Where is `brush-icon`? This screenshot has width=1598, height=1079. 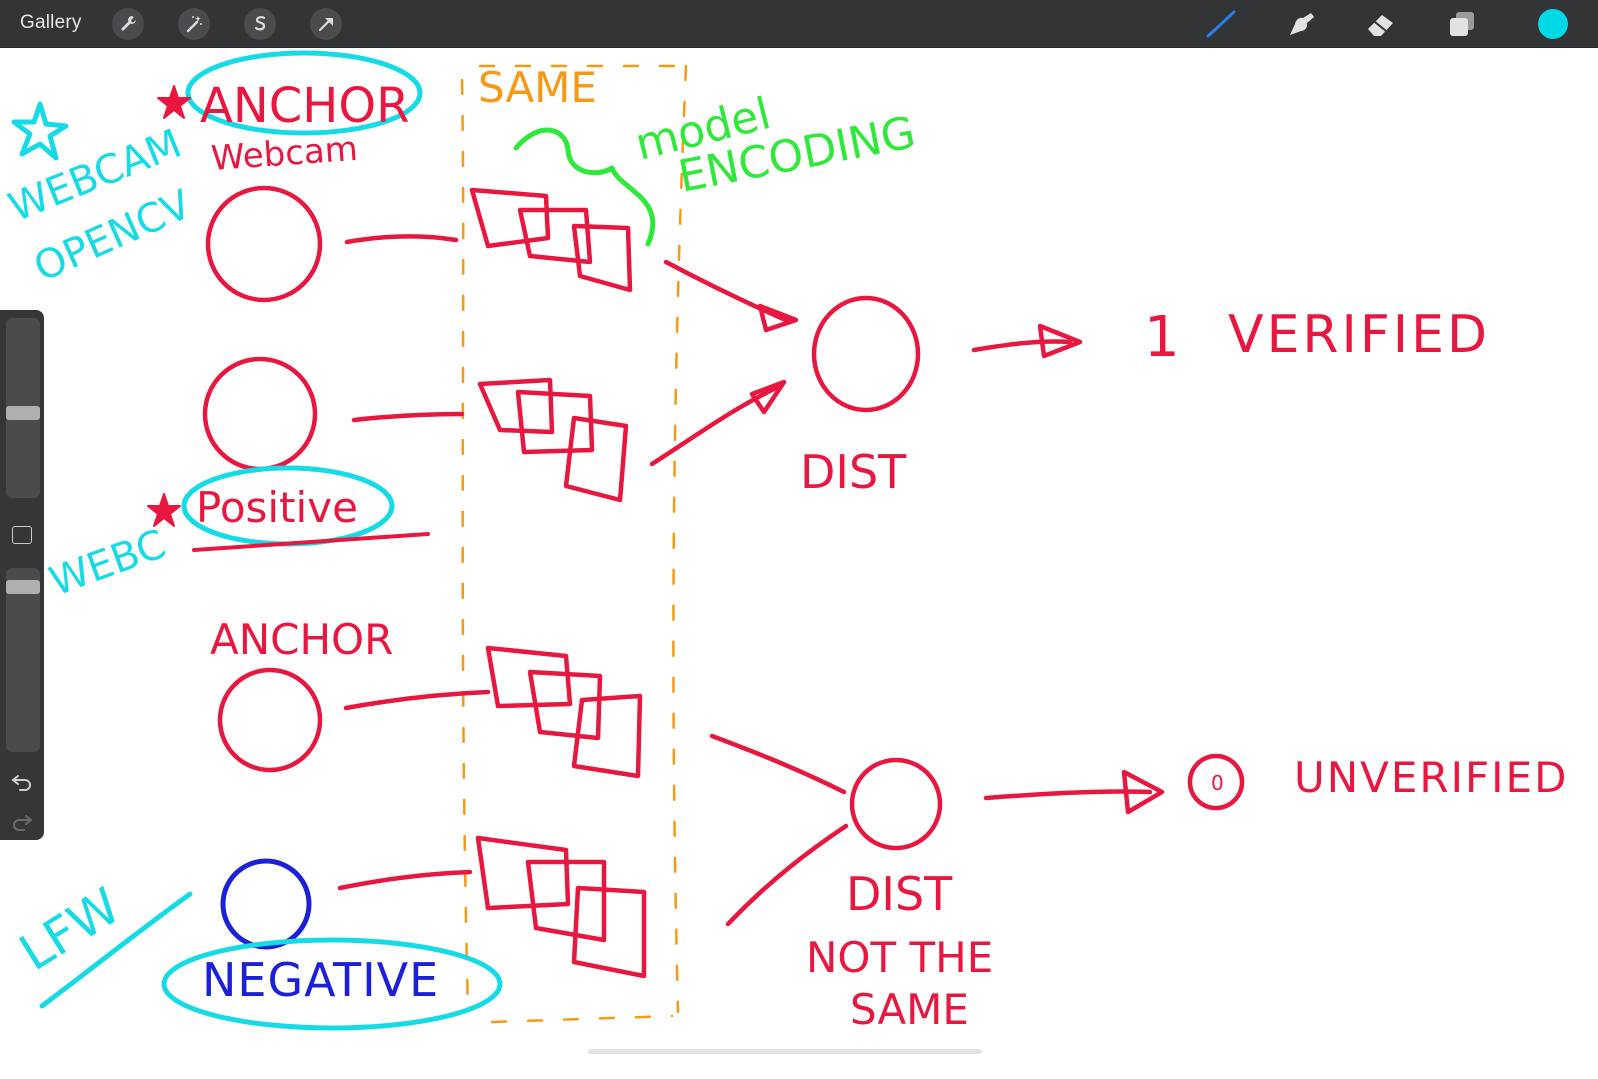
brush-icon is located at coordinates (1221, 24).